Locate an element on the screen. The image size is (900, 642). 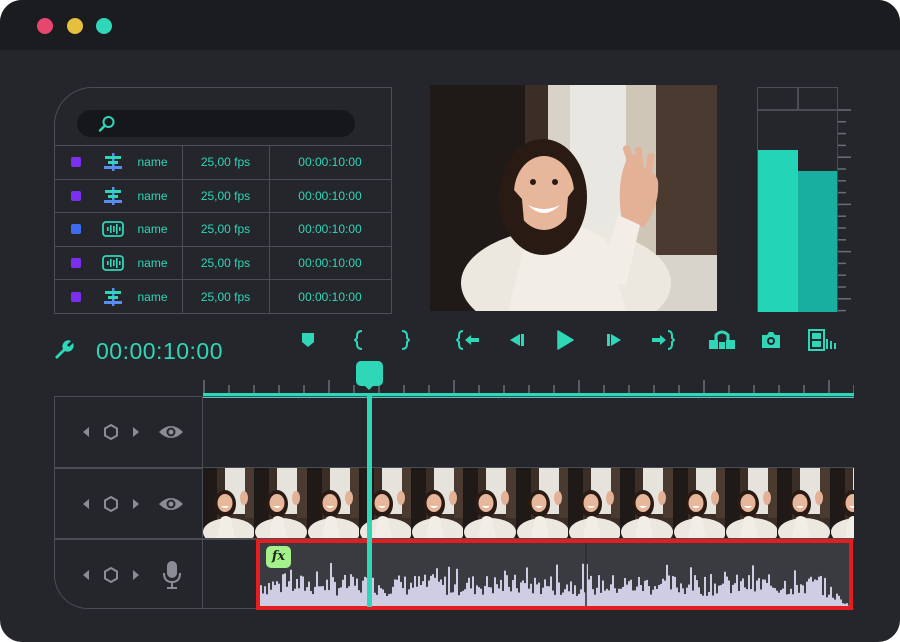
play-icon is located at coordinates (565, 340).